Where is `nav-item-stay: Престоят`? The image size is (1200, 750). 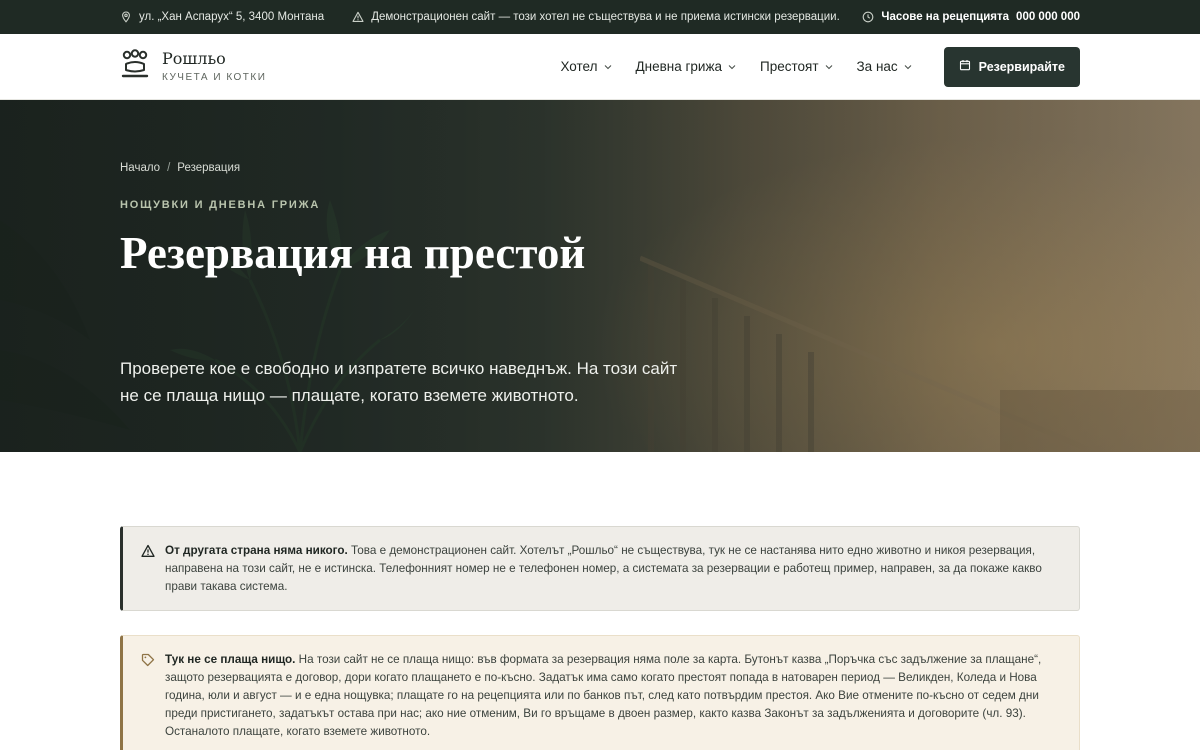
nav-item-stay: Престоят is located at coordinates (796, 66).